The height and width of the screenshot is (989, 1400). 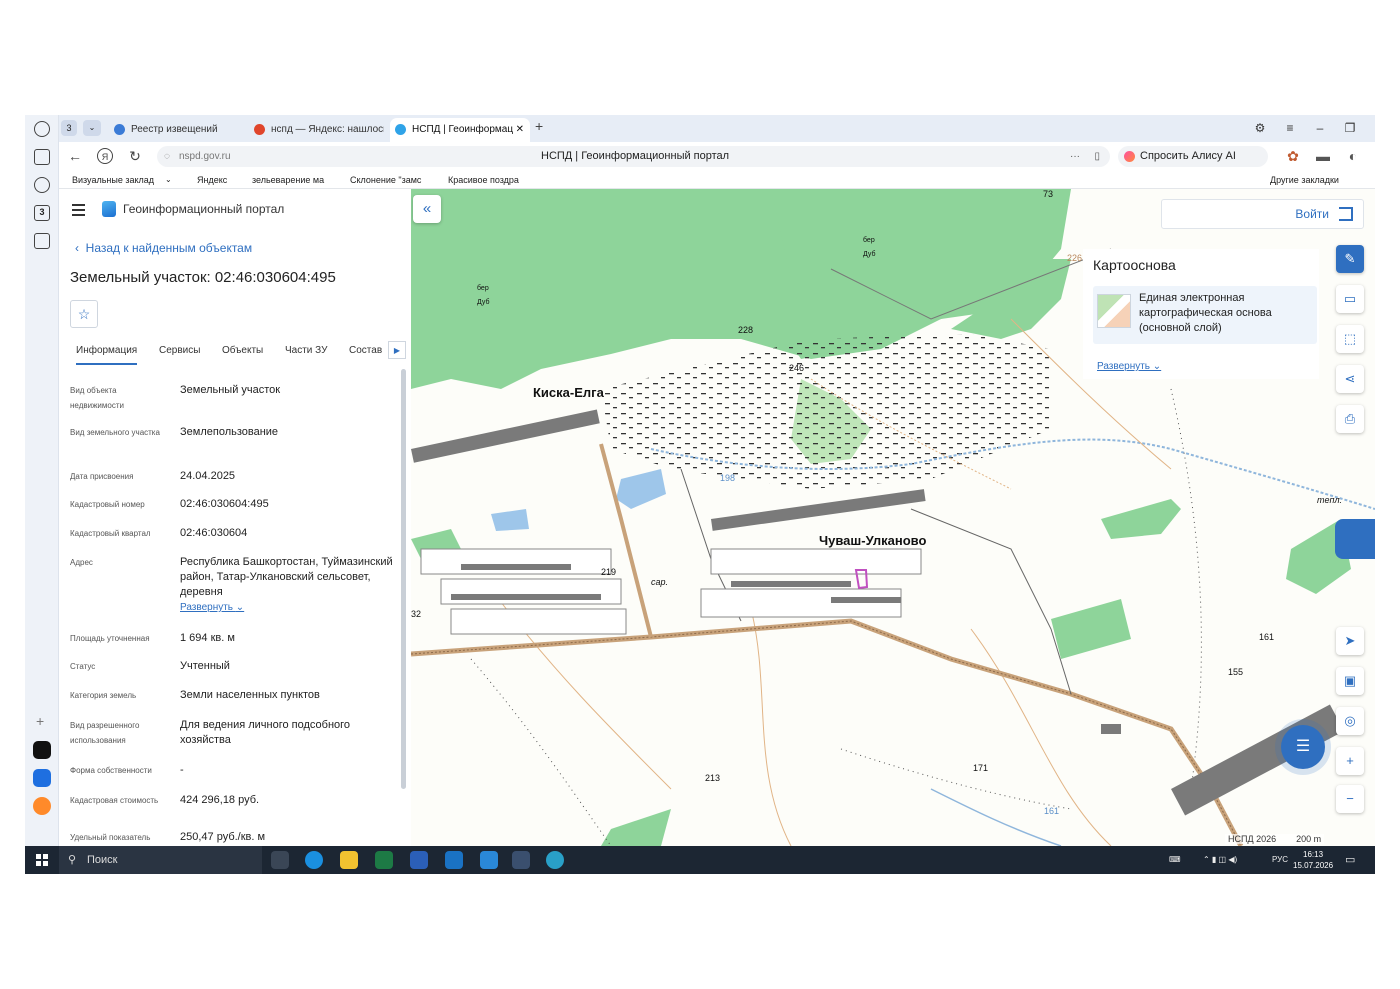 What do you see at coordinates (365, 350) in the screenshot?
I see `tab-composition: Состав` at bounding box center [365, 350].